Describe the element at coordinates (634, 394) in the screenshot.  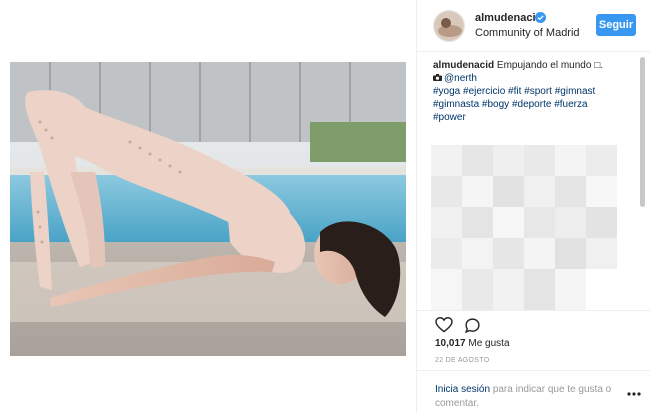
I see `more-options-icon` at that location.